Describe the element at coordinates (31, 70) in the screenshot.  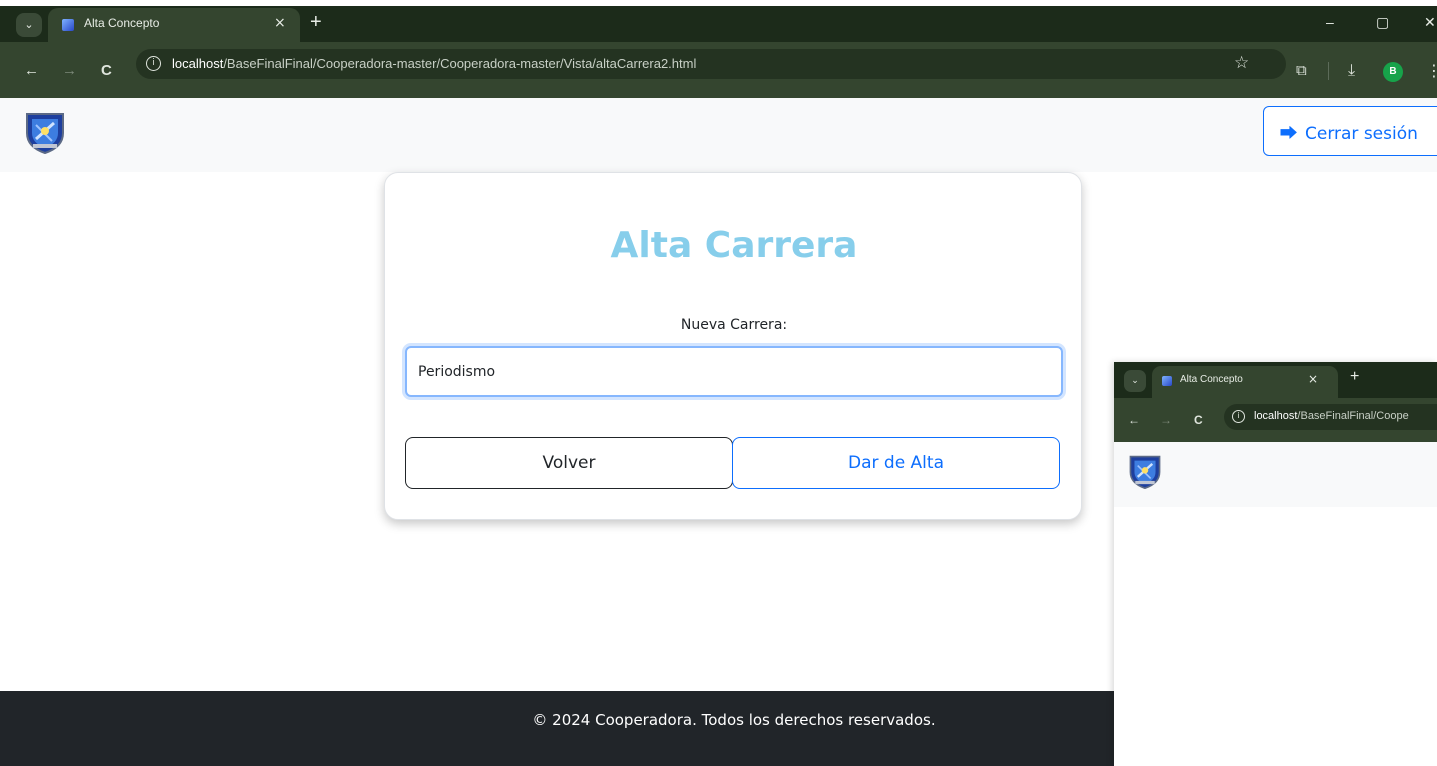
I see `back-arrow-icon: ←` at that location.